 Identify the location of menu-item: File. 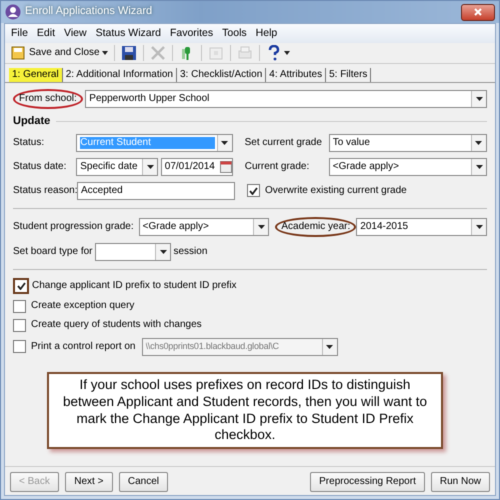
(19, 33).